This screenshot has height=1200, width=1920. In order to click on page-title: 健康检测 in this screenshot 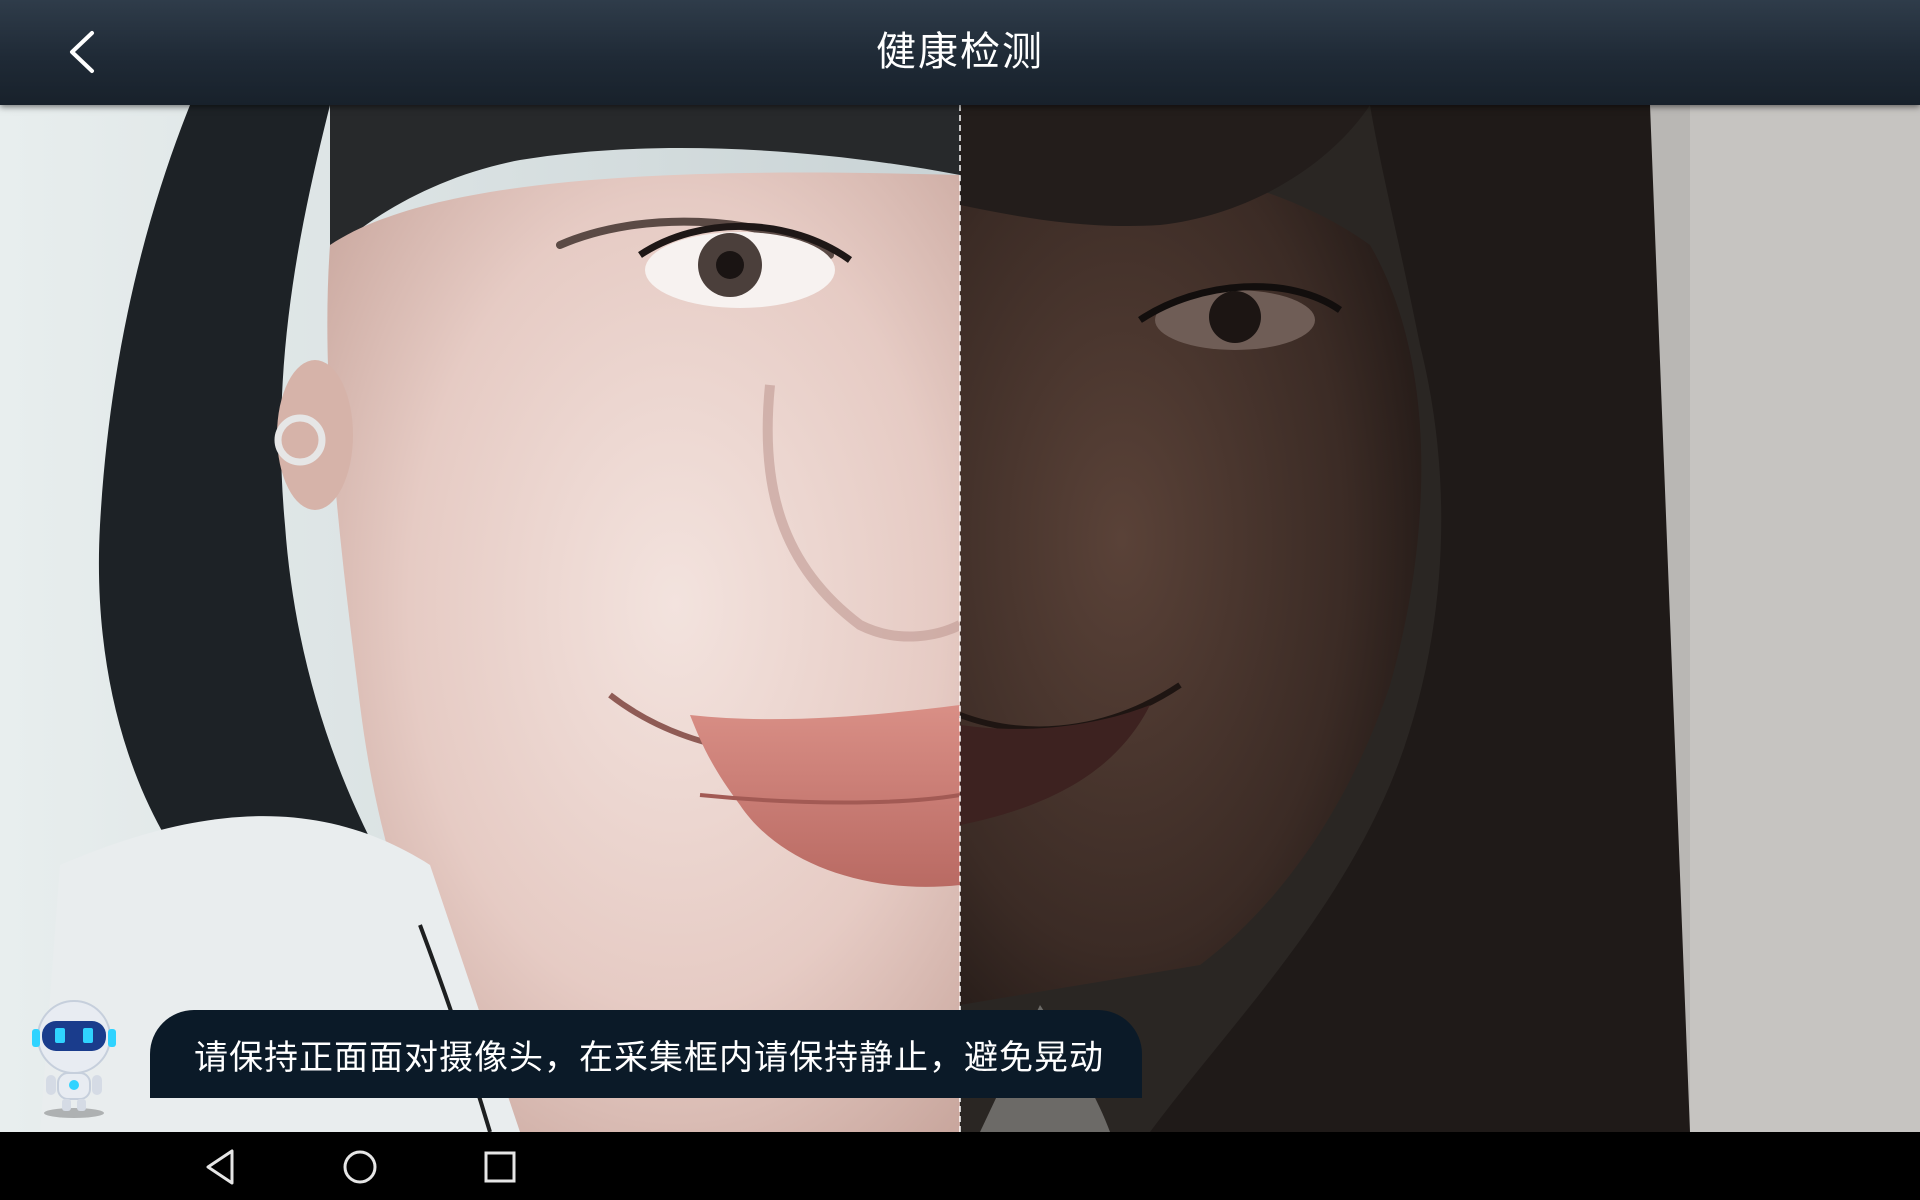, I will do `click(960, 52)`.